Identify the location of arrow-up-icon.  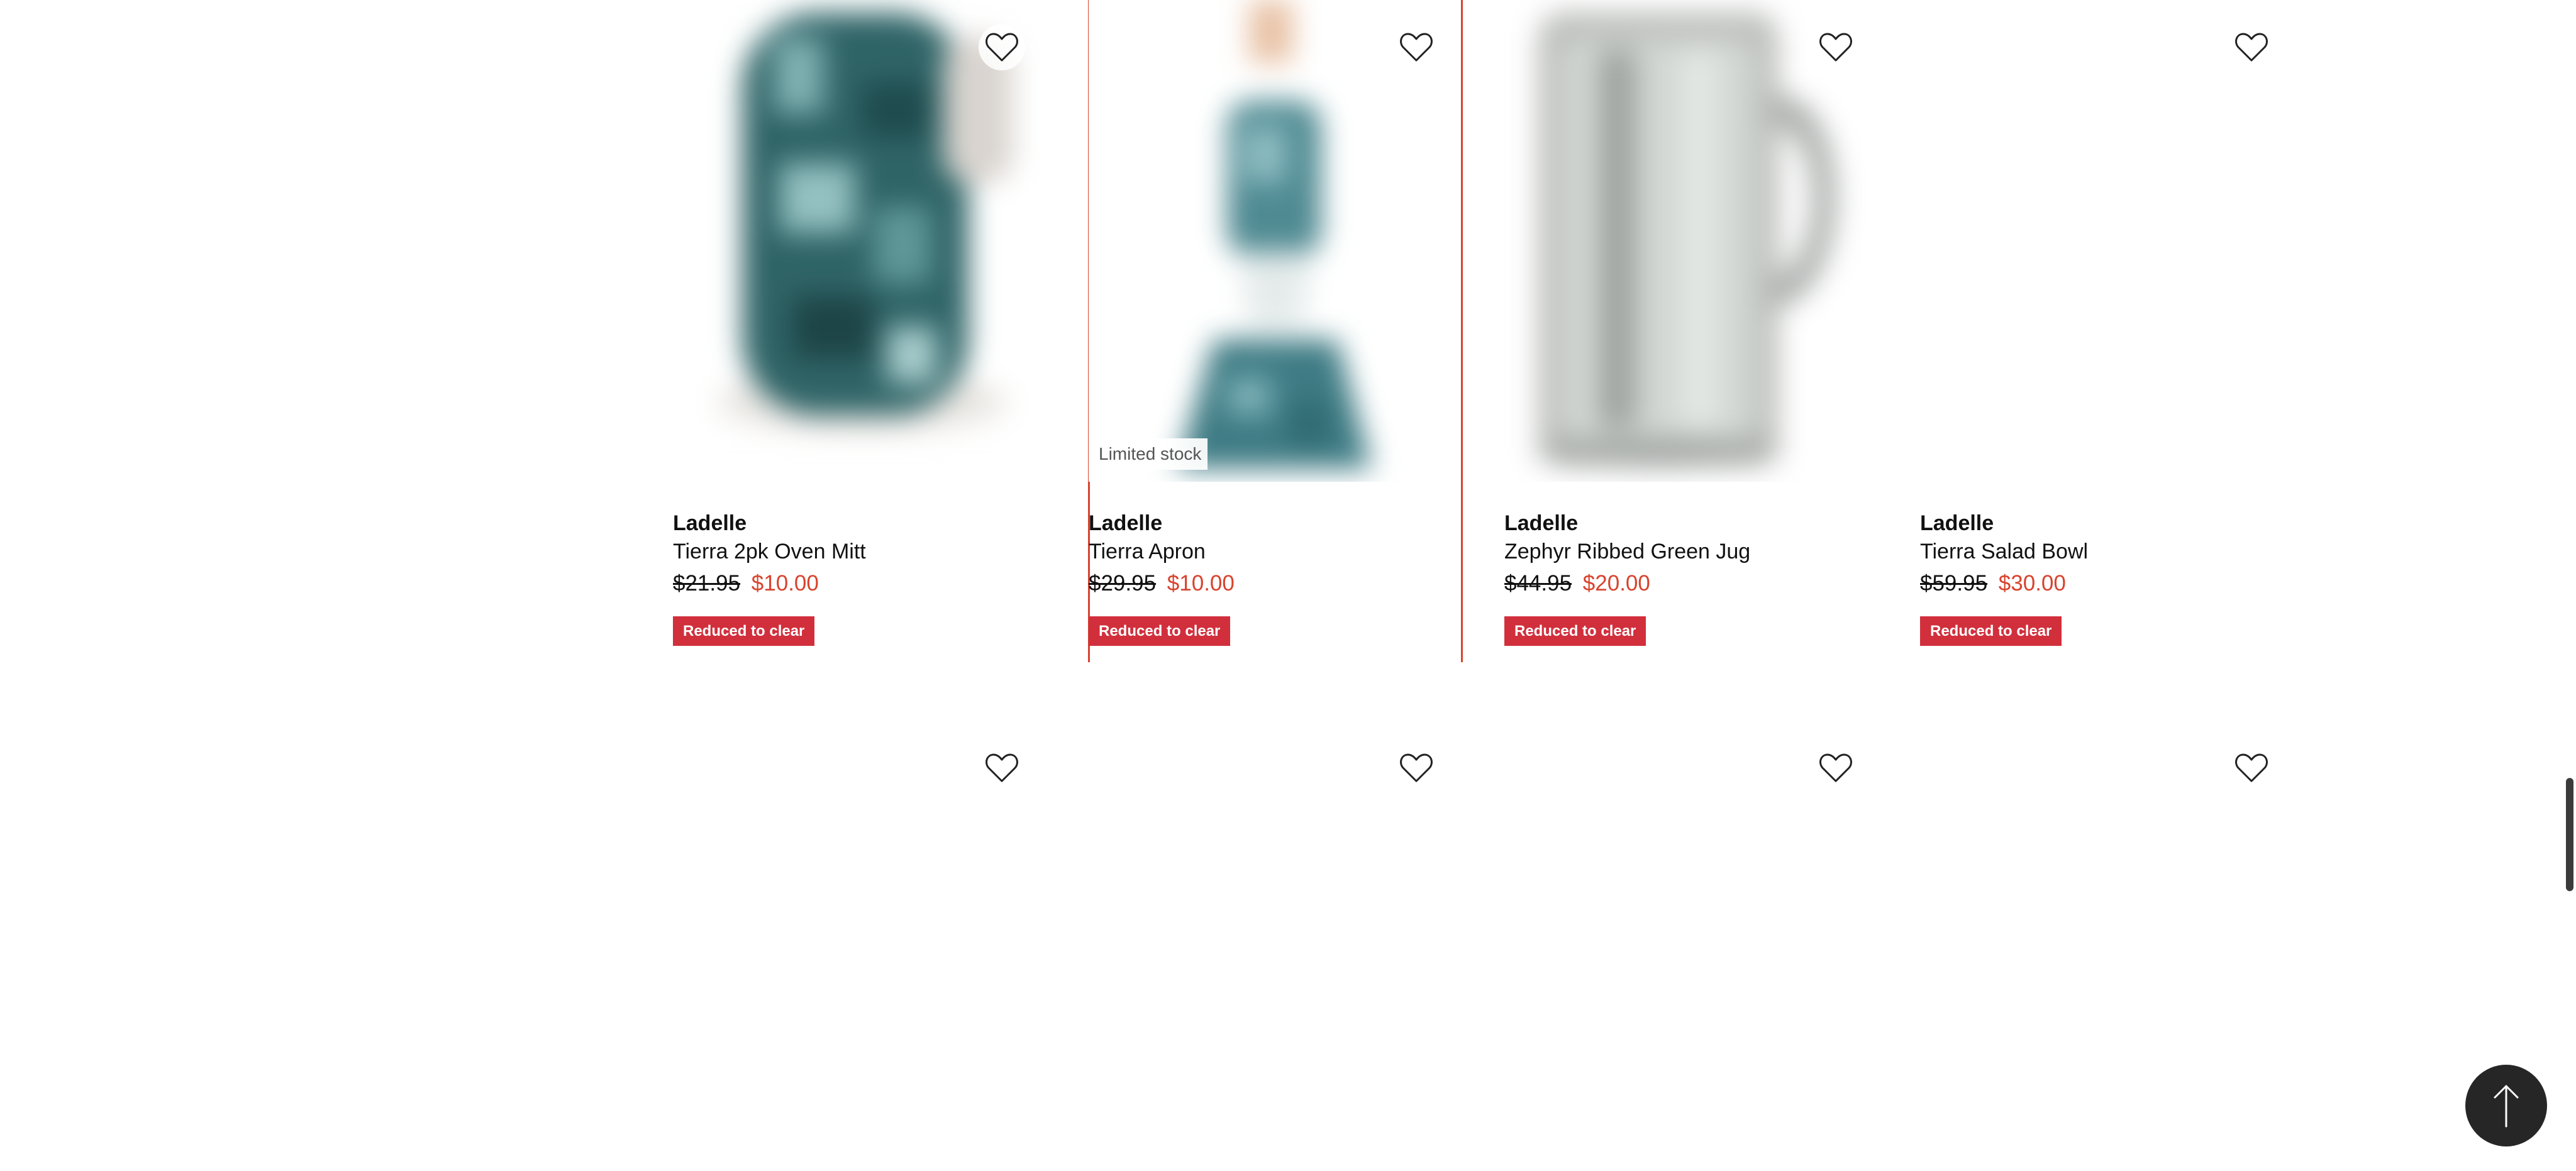
(2506, 1106).